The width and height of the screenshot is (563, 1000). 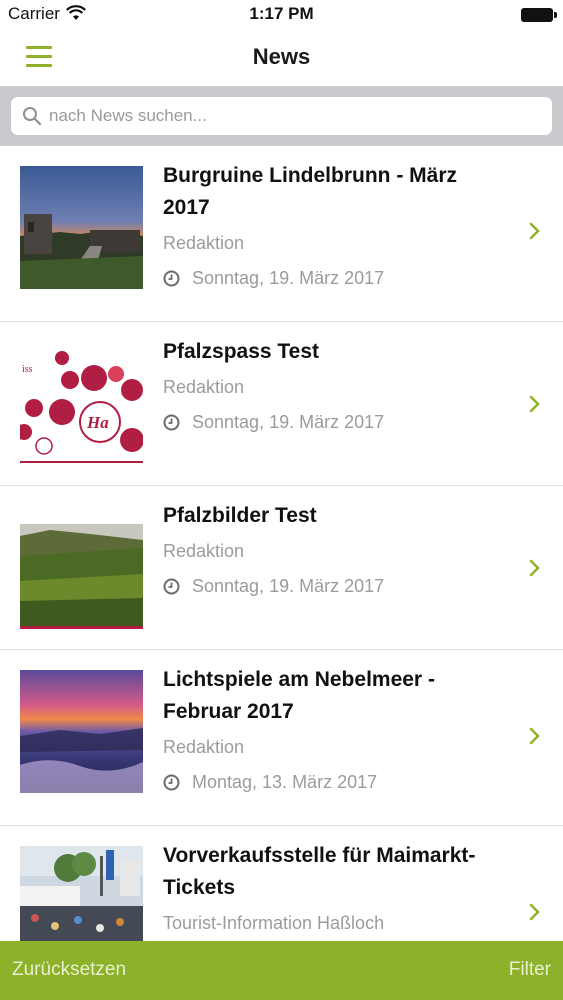 What do you see at coordinates (97, 422) in the screenshot?
I see `svg-text: Ha` at bounding box center [97, 422].